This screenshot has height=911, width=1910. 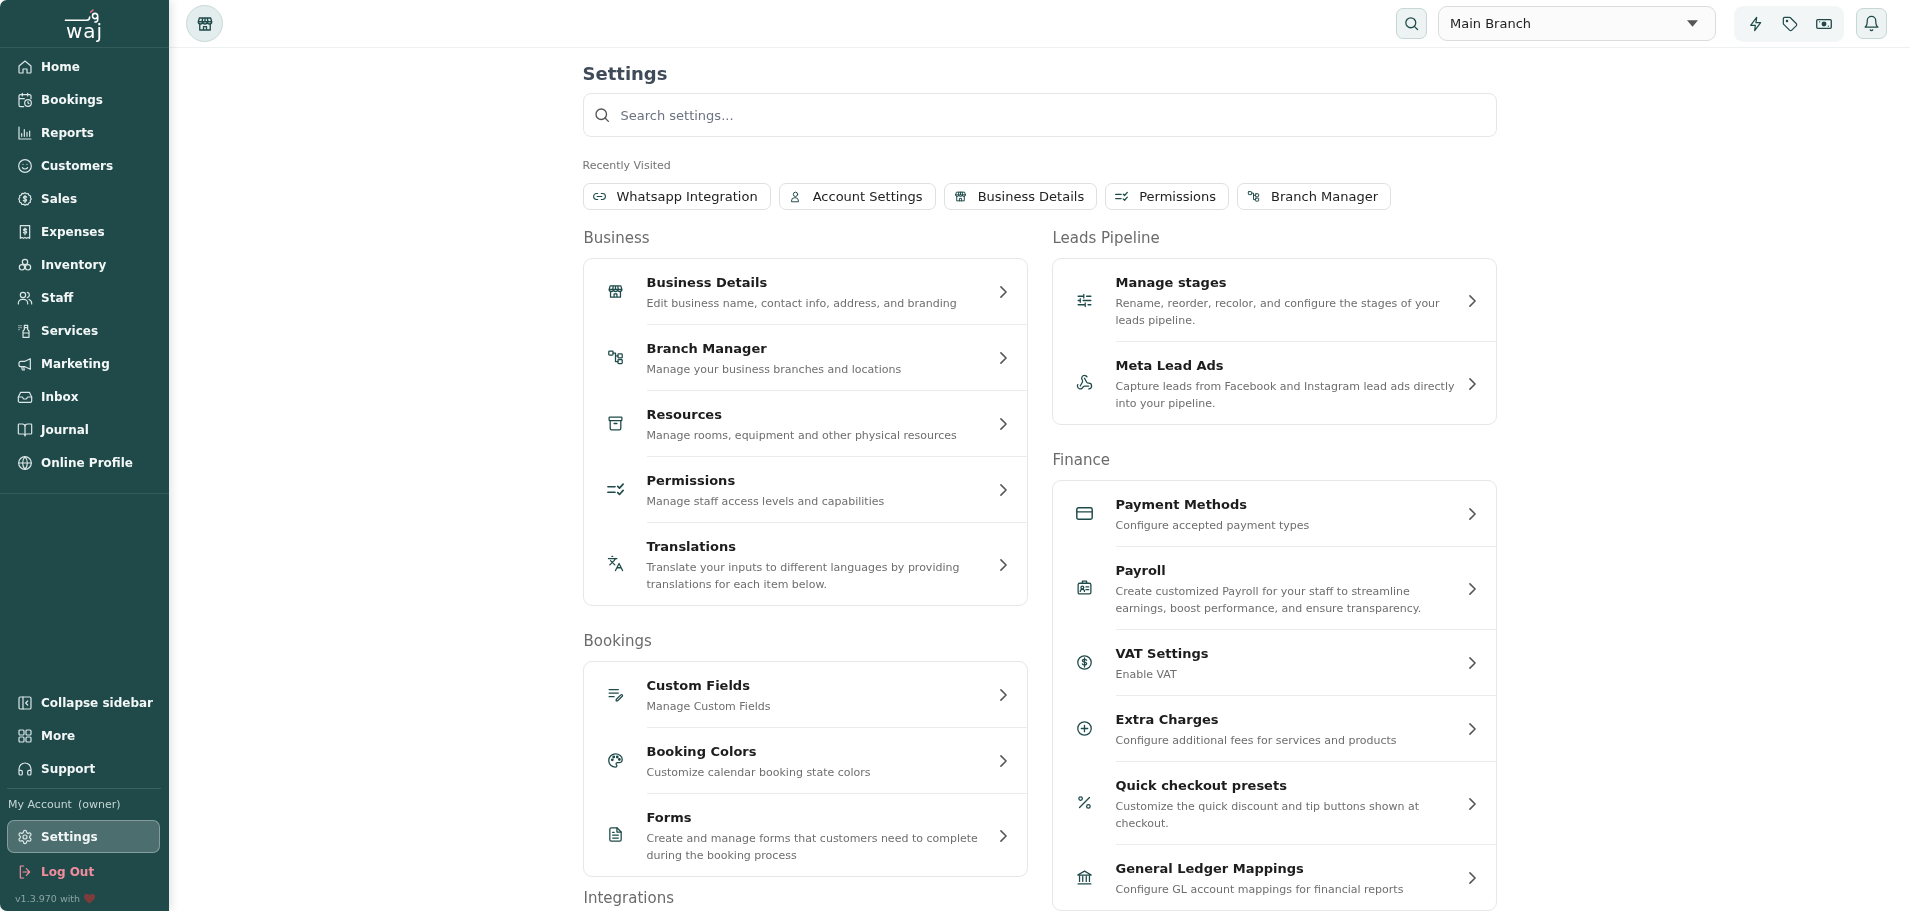 I want to click on heart-icon, so click(x=90, y=899).